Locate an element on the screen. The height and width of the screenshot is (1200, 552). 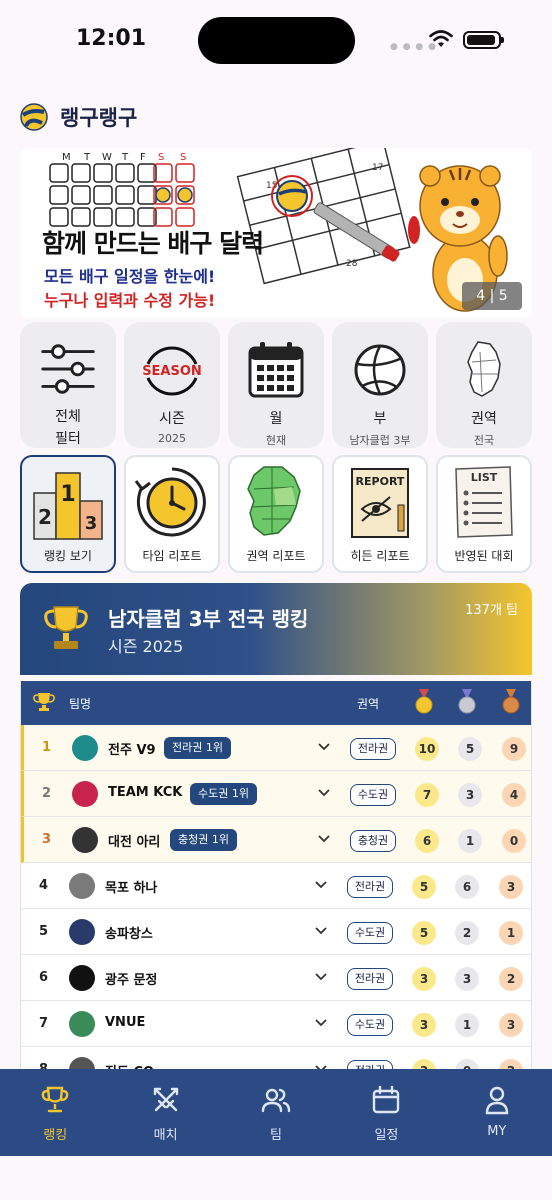
hidden-report-label: 히든 리포트 is located at coordinates (380, 556).